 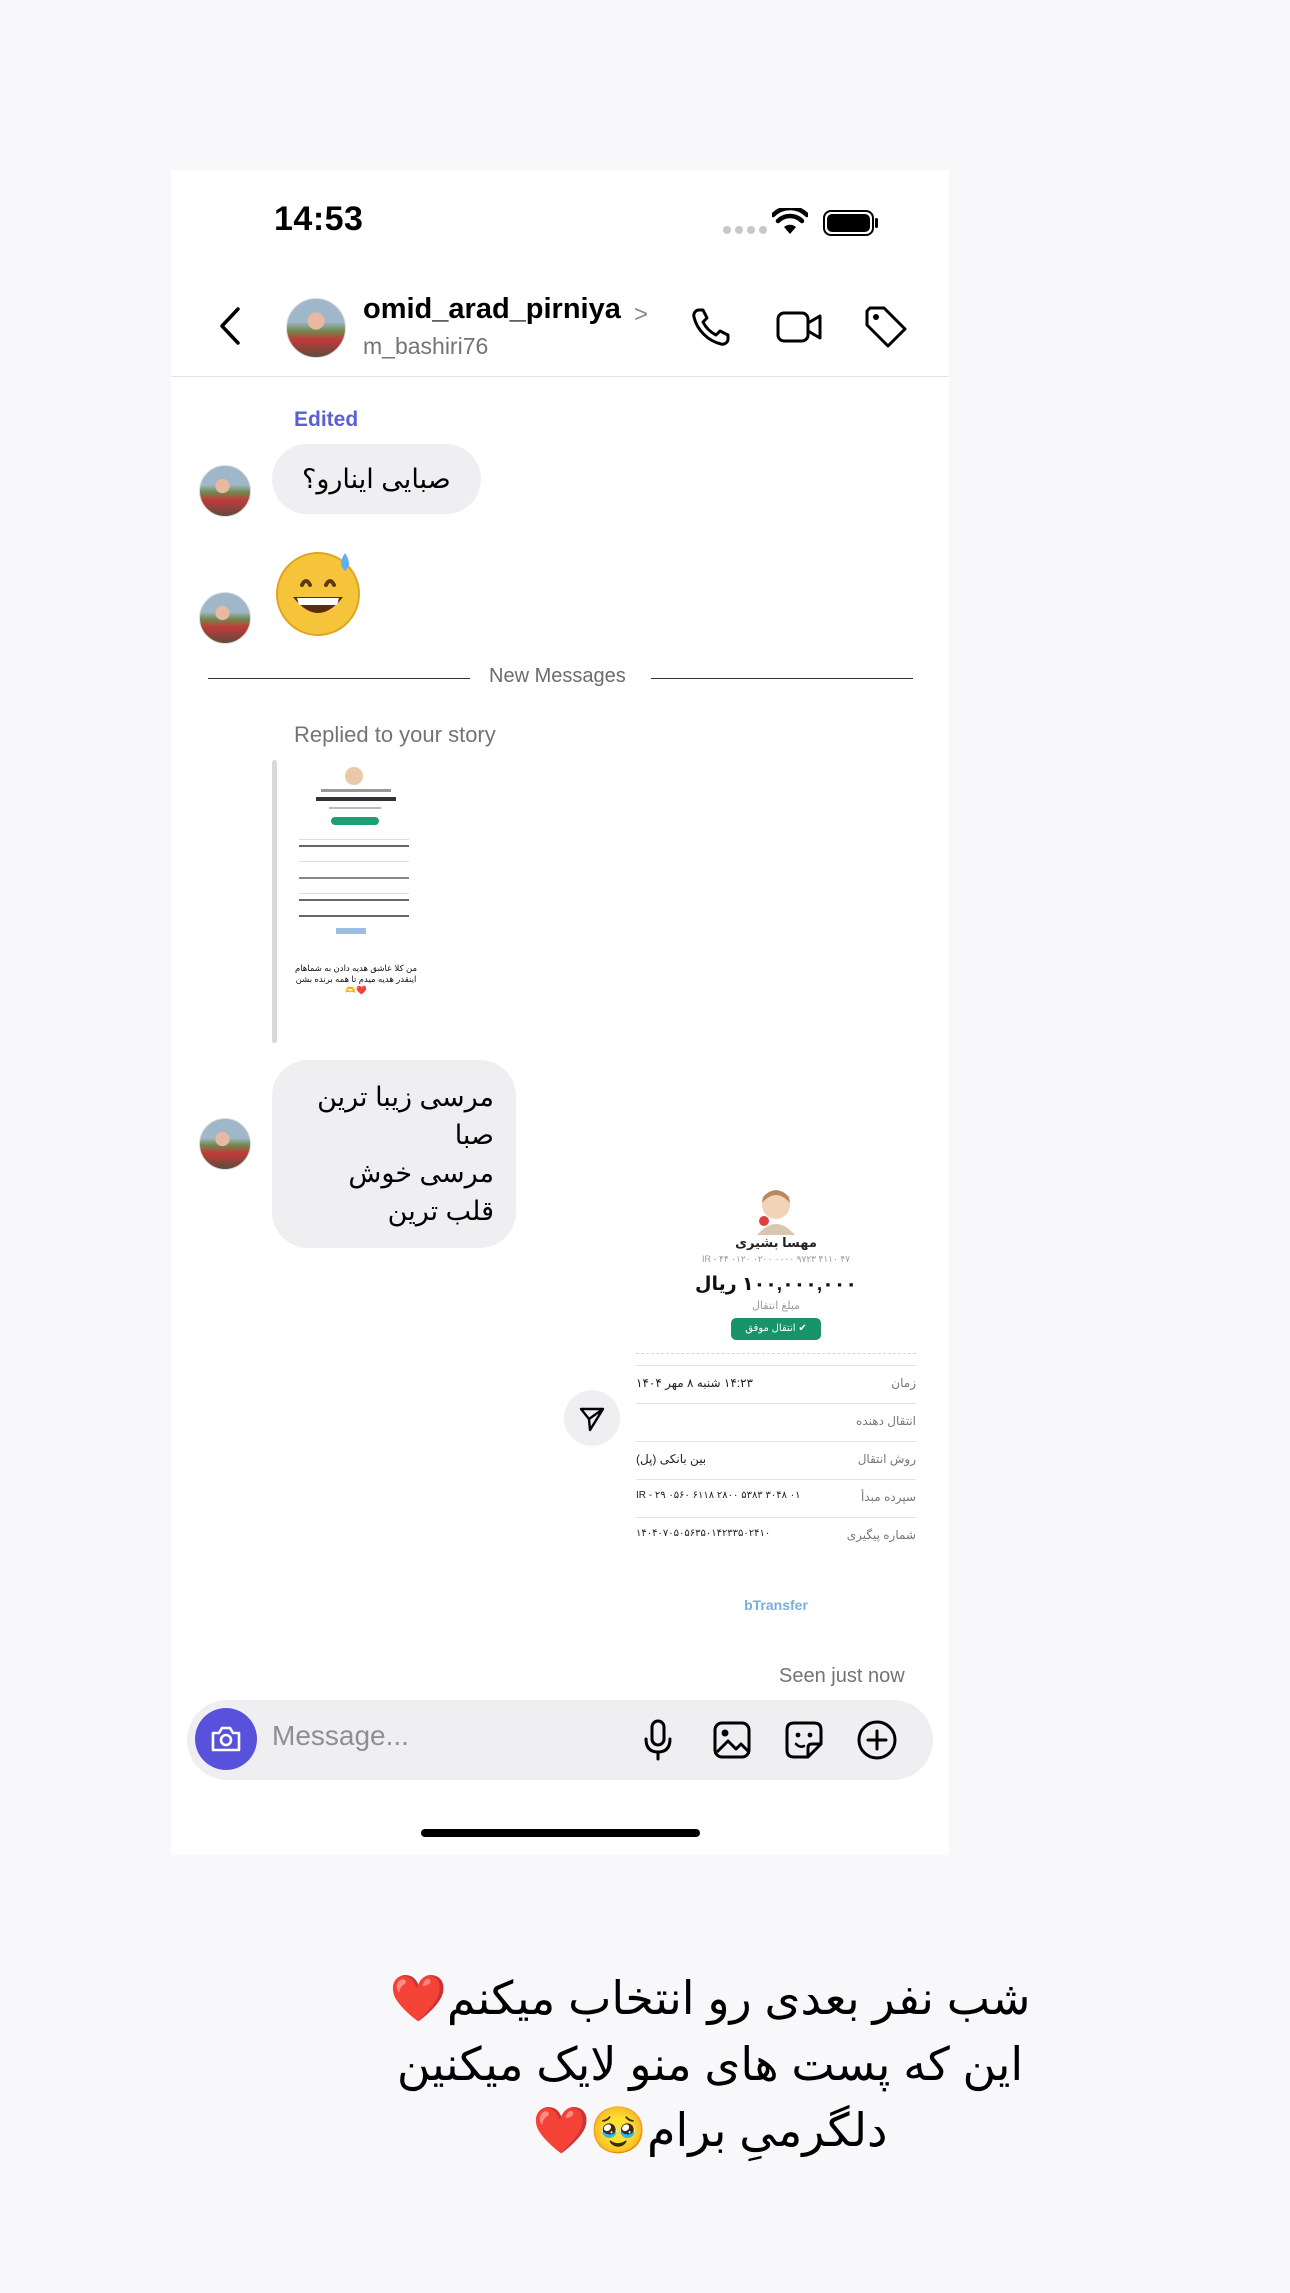 What do you see at coordinates (560, 1833) in the screenshot?
I see `home-indicator` at bounding box center [560, 1833].